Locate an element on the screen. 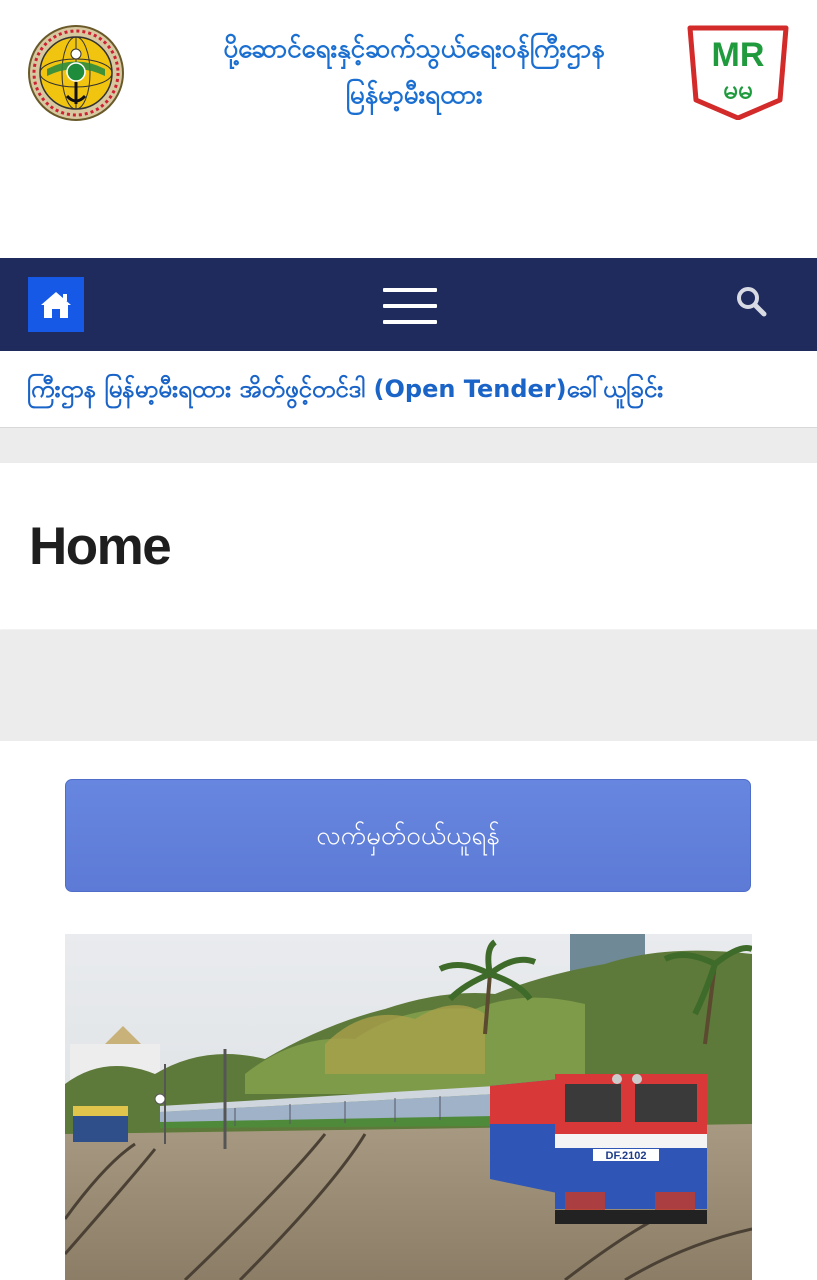 Image resolution: width=817 pixels, height=1280 pixels. ministry-name-line2: မြန်မာ့မီးရထား is located at coordinates (414, 95).